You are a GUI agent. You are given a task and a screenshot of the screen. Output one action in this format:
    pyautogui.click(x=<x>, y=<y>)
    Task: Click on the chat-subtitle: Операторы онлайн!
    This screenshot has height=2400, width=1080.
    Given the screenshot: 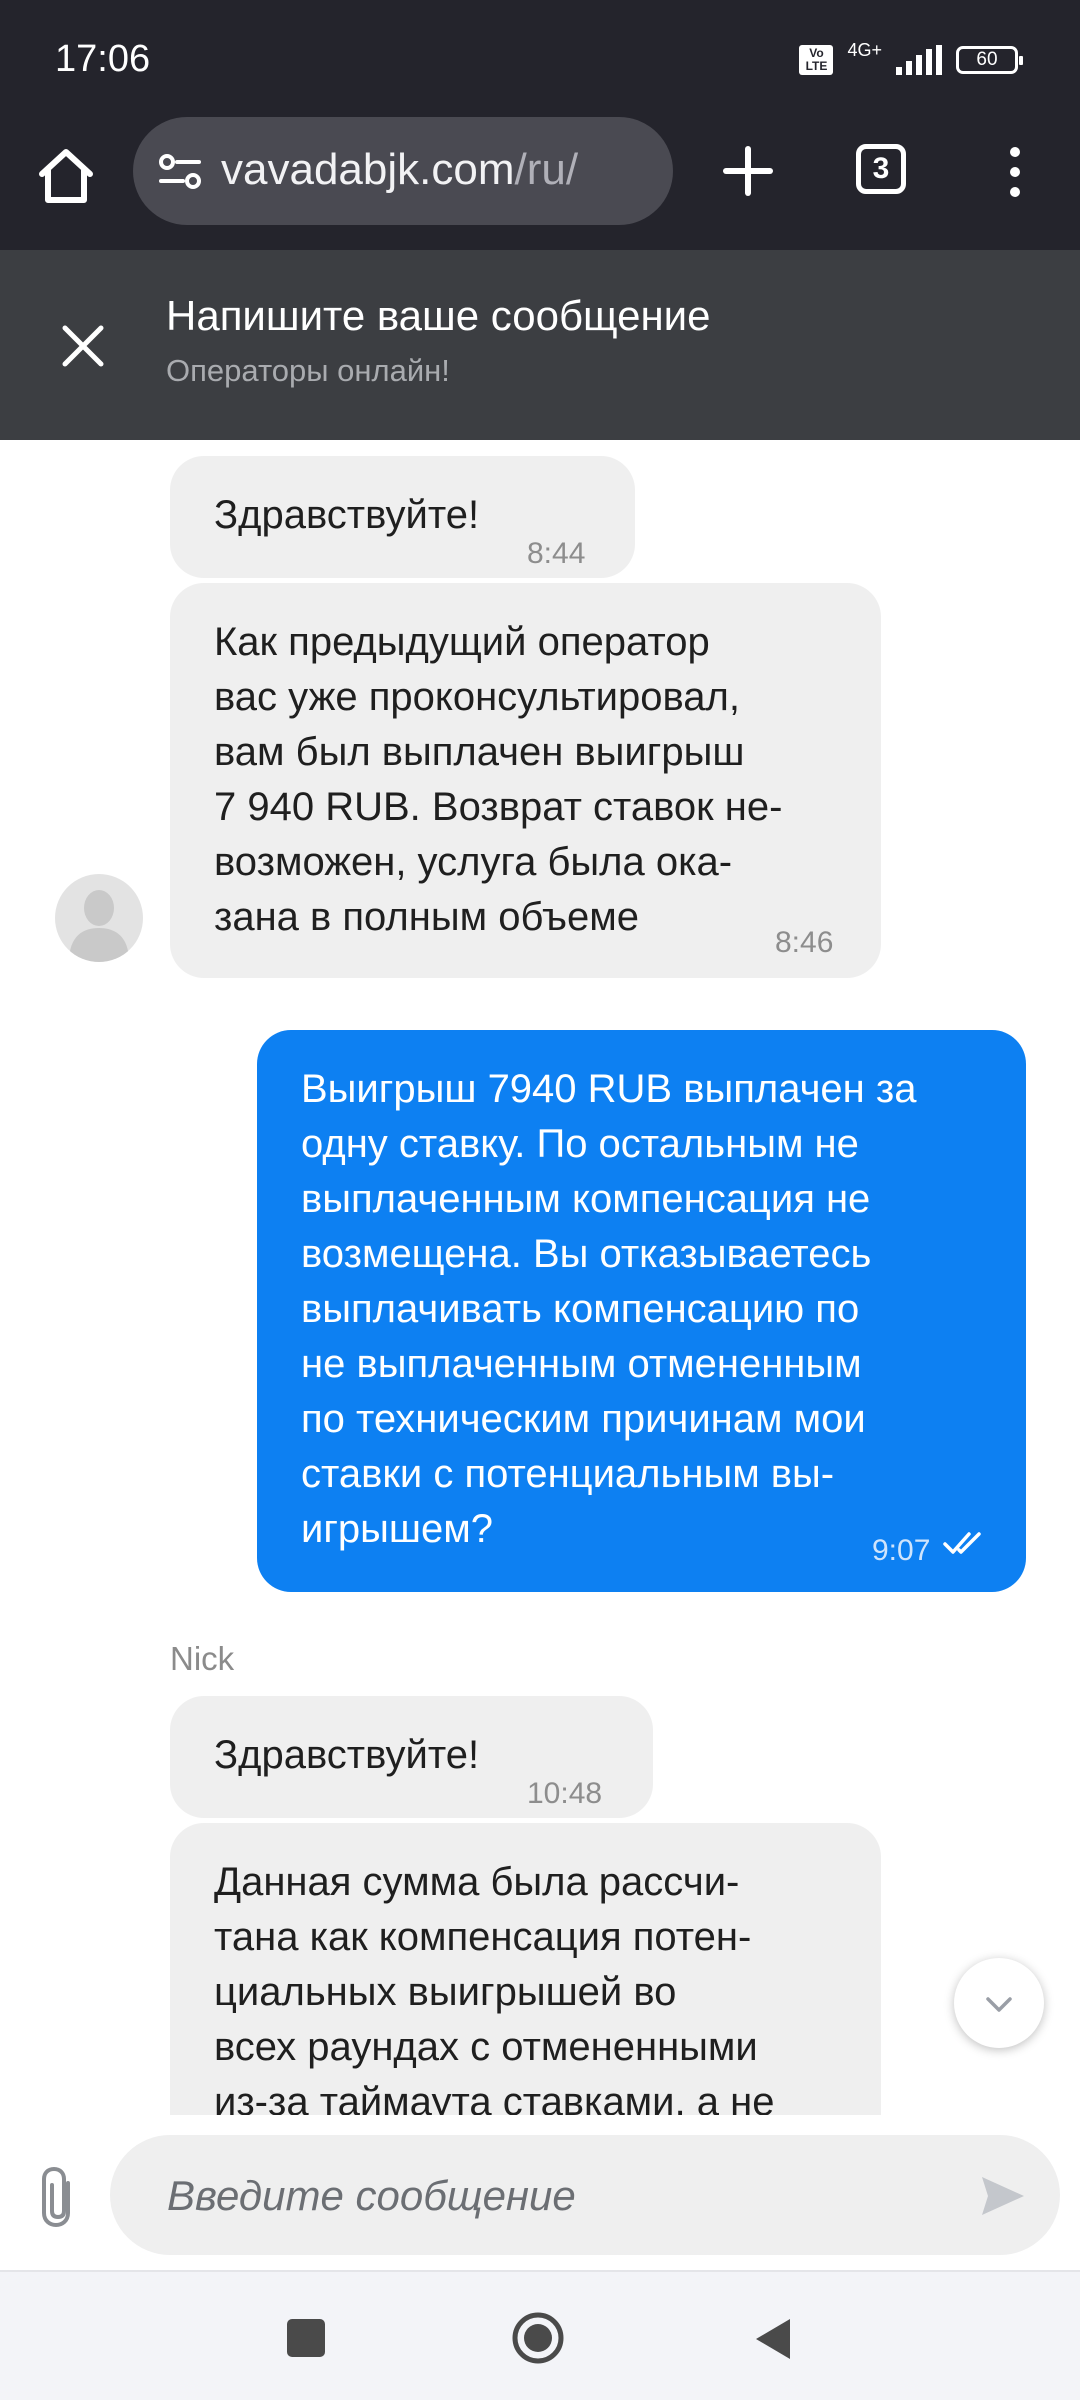 What is the action you would take?
    pyautogui.click(x=308, y=370)
    